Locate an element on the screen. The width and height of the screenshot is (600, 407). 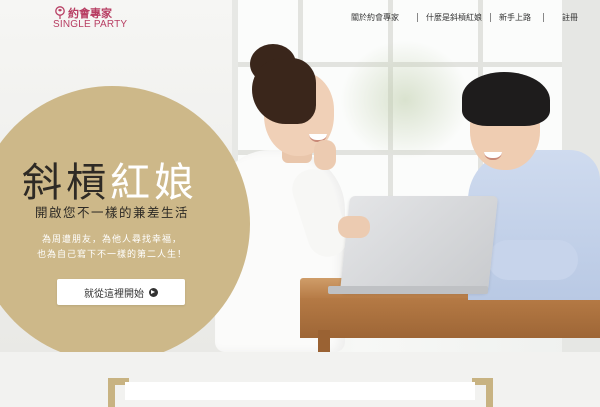
hero-description-line1: 為周遭朋友，為他人尋找幸福， is located at coordinates (111, 240).